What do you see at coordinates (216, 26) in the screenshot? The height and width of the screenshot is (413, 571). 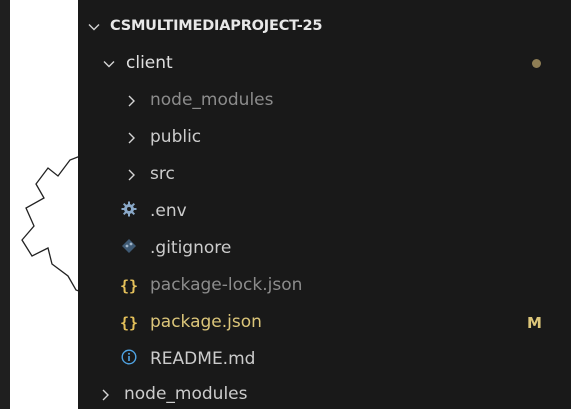 I see `project-title: CSMULTIMEDIAPROJECT-25` at bounding box center [216, 26].